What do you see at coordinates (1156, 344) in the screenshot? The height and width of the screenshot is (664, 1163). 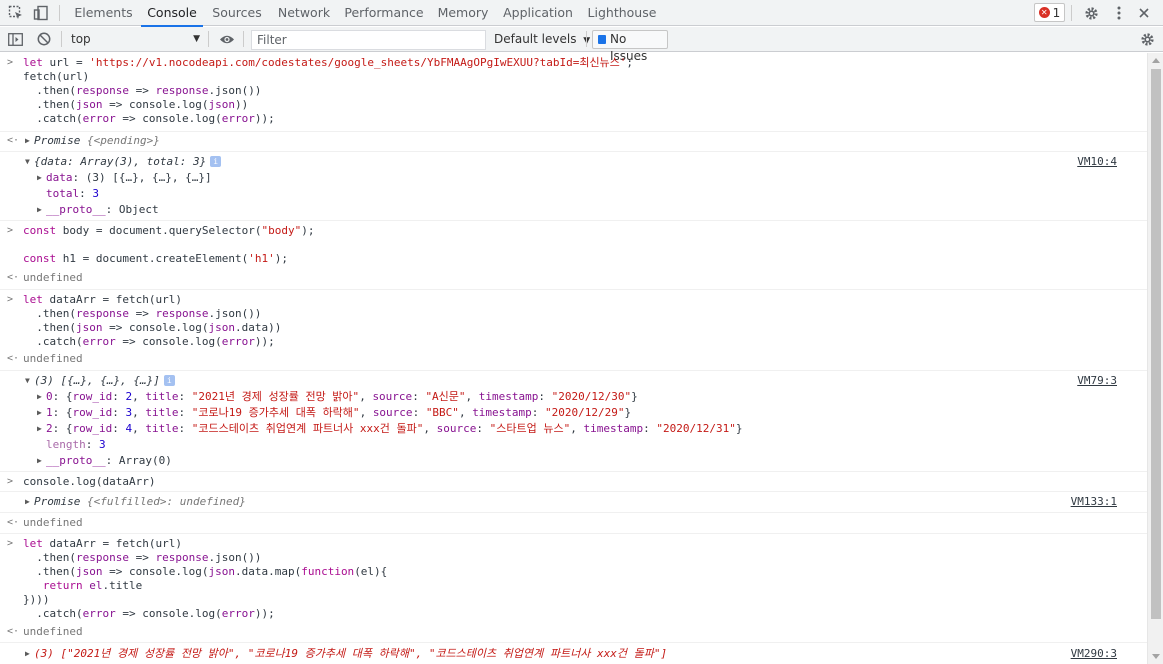 I see `scrollbar-thumb` at bounding box center [1156, 344].